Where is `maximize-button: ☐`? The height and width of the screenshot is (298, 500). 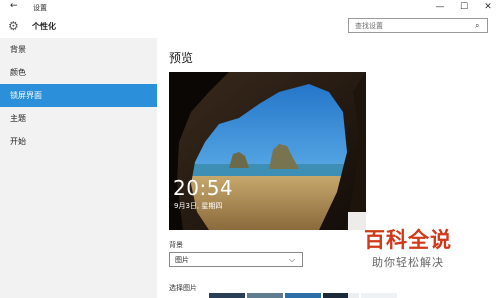
maximize-button: ☐ is located at coordinates (464, 7).